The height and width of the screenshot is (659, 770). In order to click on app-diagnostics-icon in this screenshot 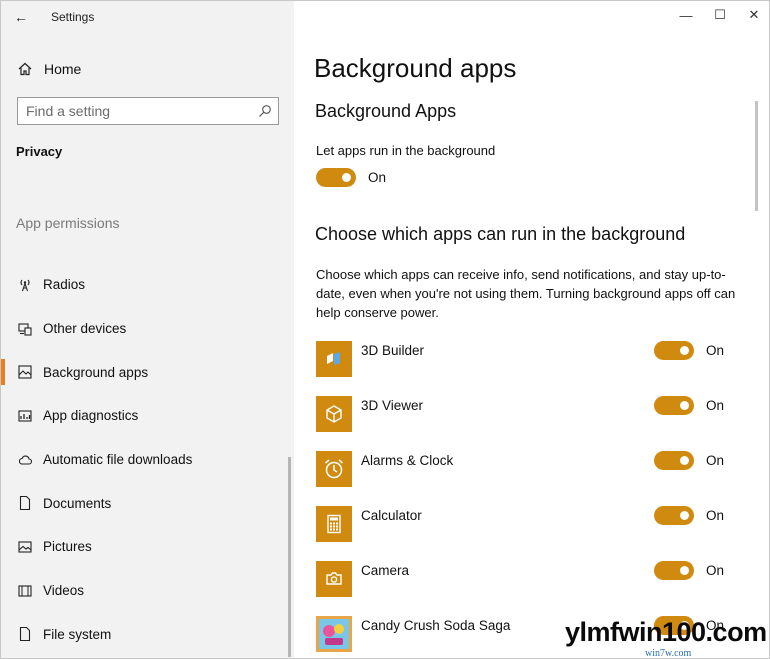, I will do `click(25, 416)`.